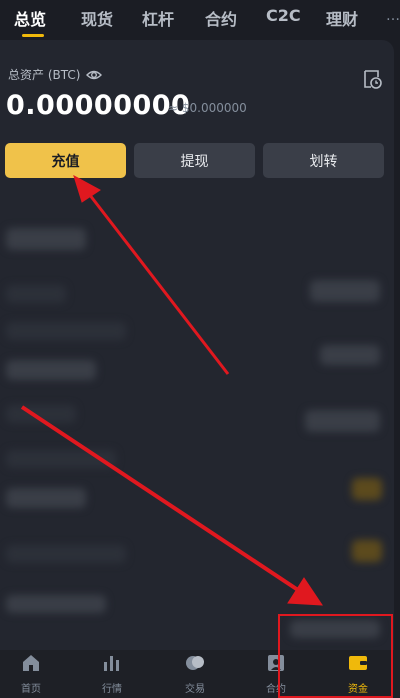 The height and width of the screenshot is (698, 400). Describe the element at coordinates (30, 18) in the screenshot. I see `tab-overview: 总览` at that location.